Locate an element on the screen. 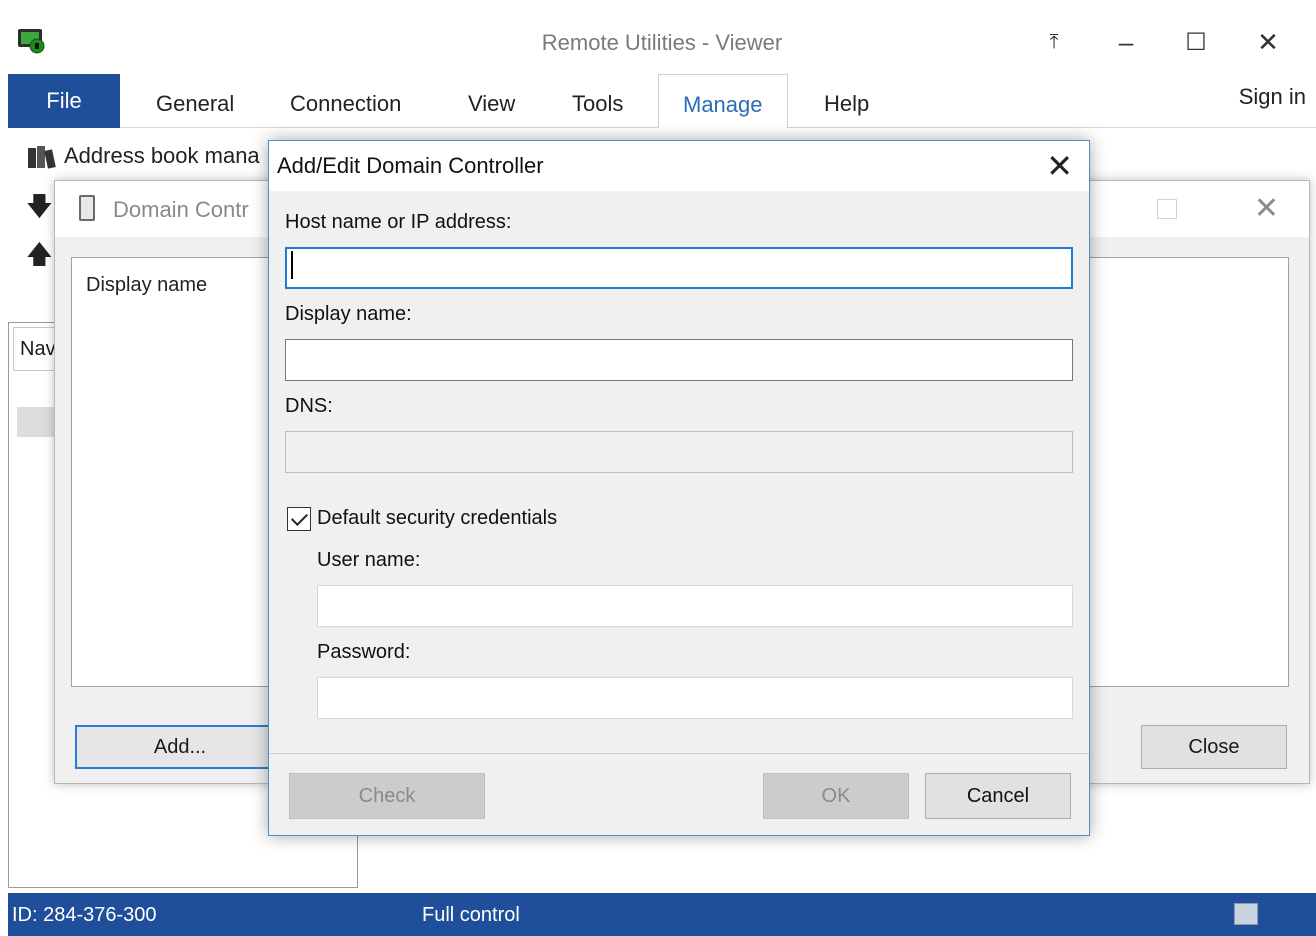 This screenshot has width=1316, height=936. dns-input is located at coordinates (679, 452).